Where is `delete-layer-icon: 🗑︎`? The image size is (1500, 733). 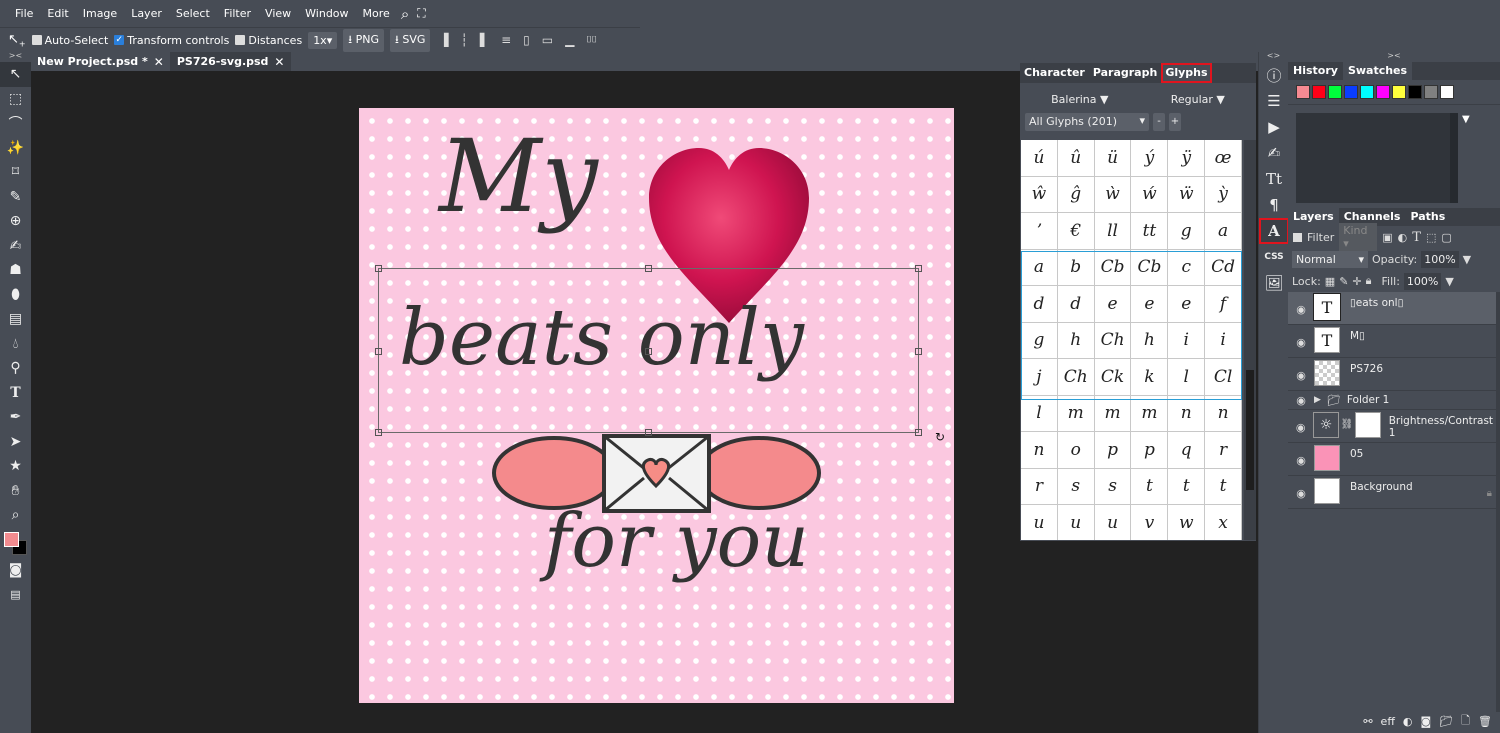 delete-layer-icon: 🗑︎ is located at coordinates (1485, 721).